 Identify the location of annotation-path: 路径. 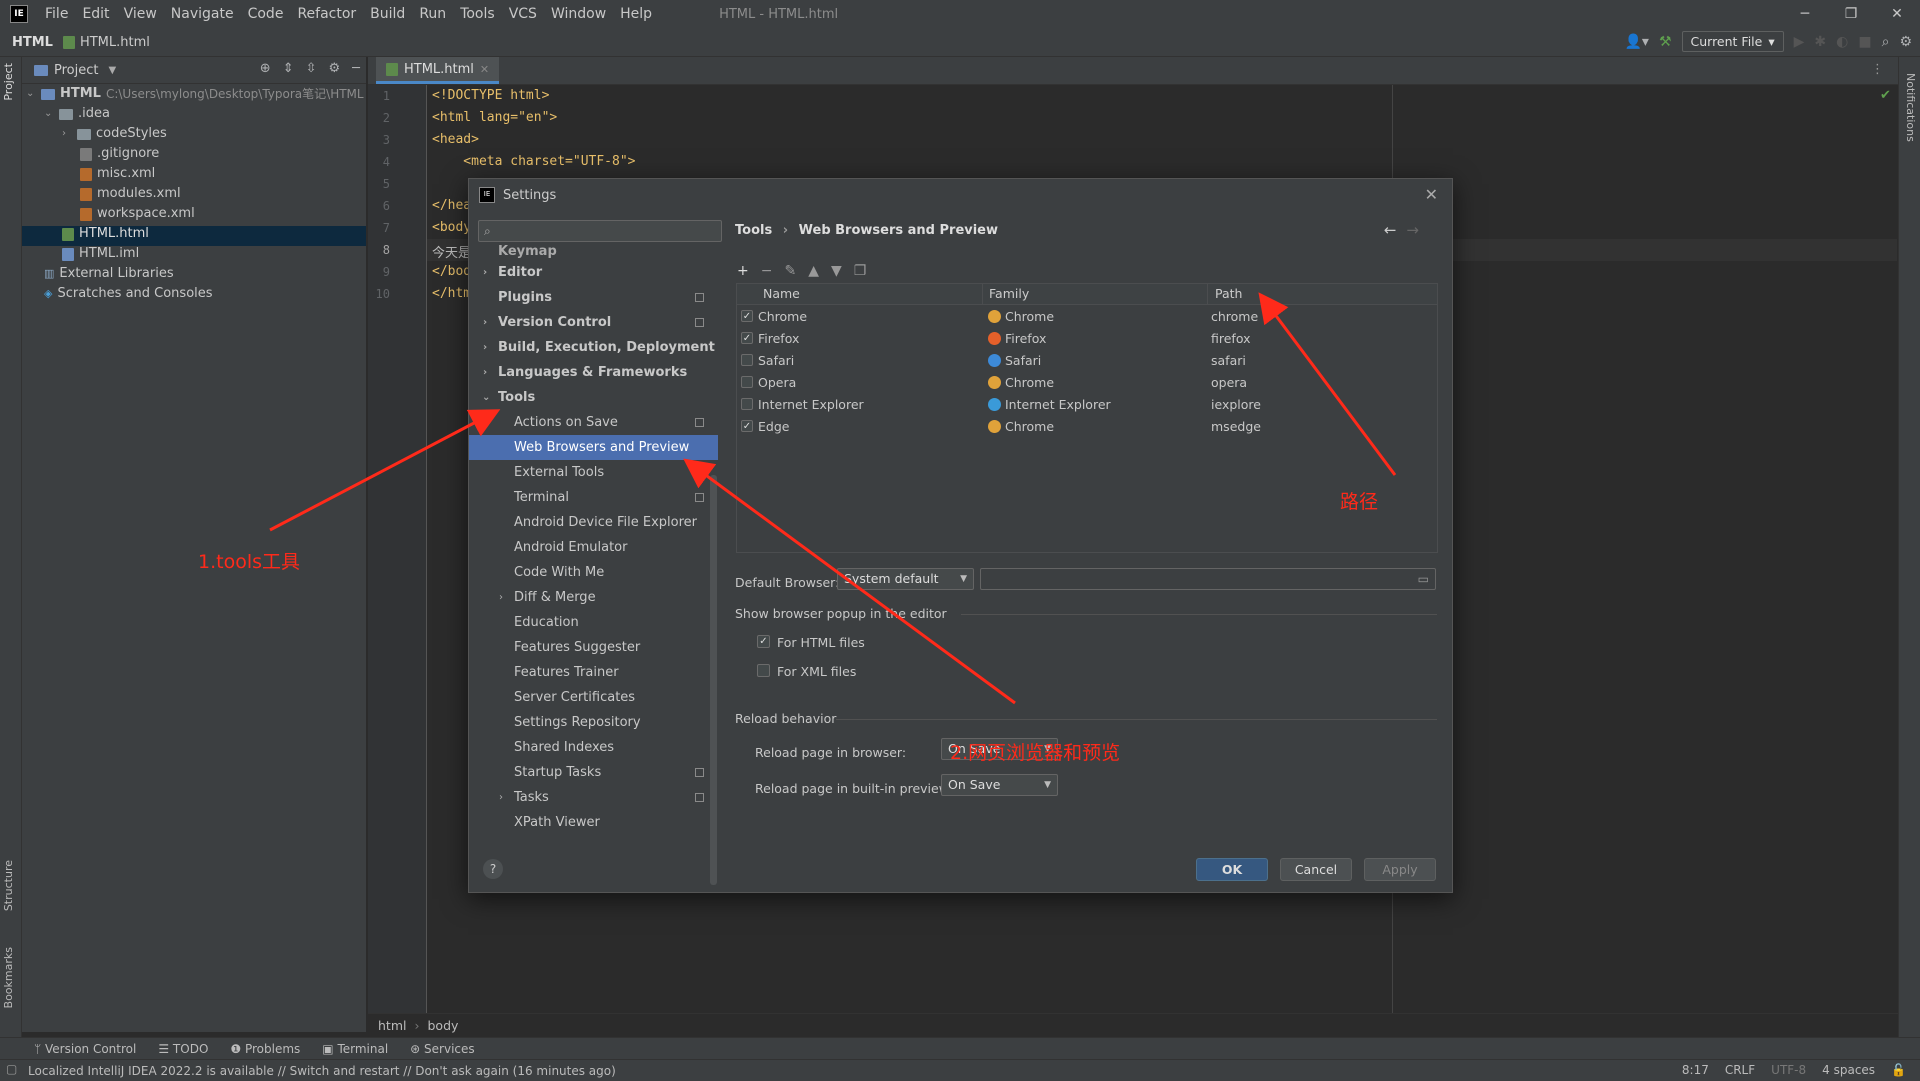
(1359, 502).